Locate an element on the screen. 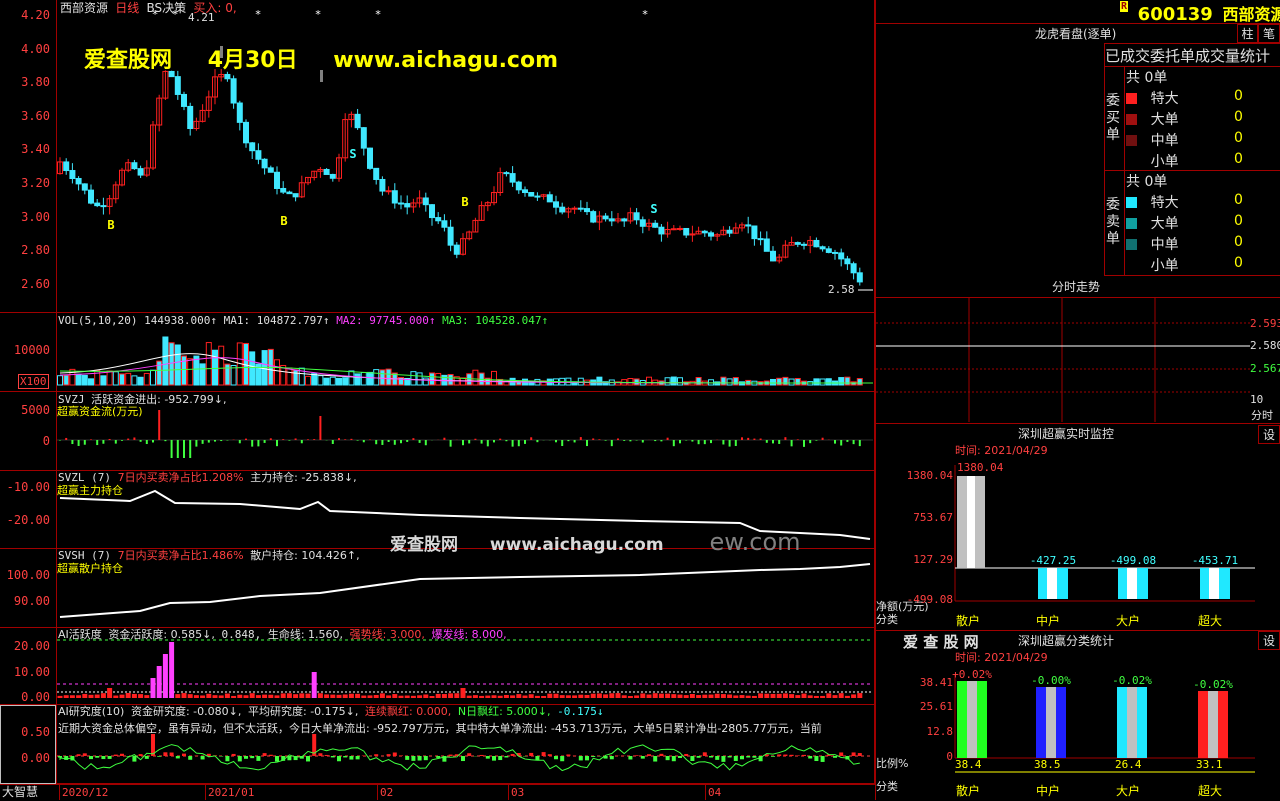  tab-tick: 笔 is located at coordinates (1269, 33).